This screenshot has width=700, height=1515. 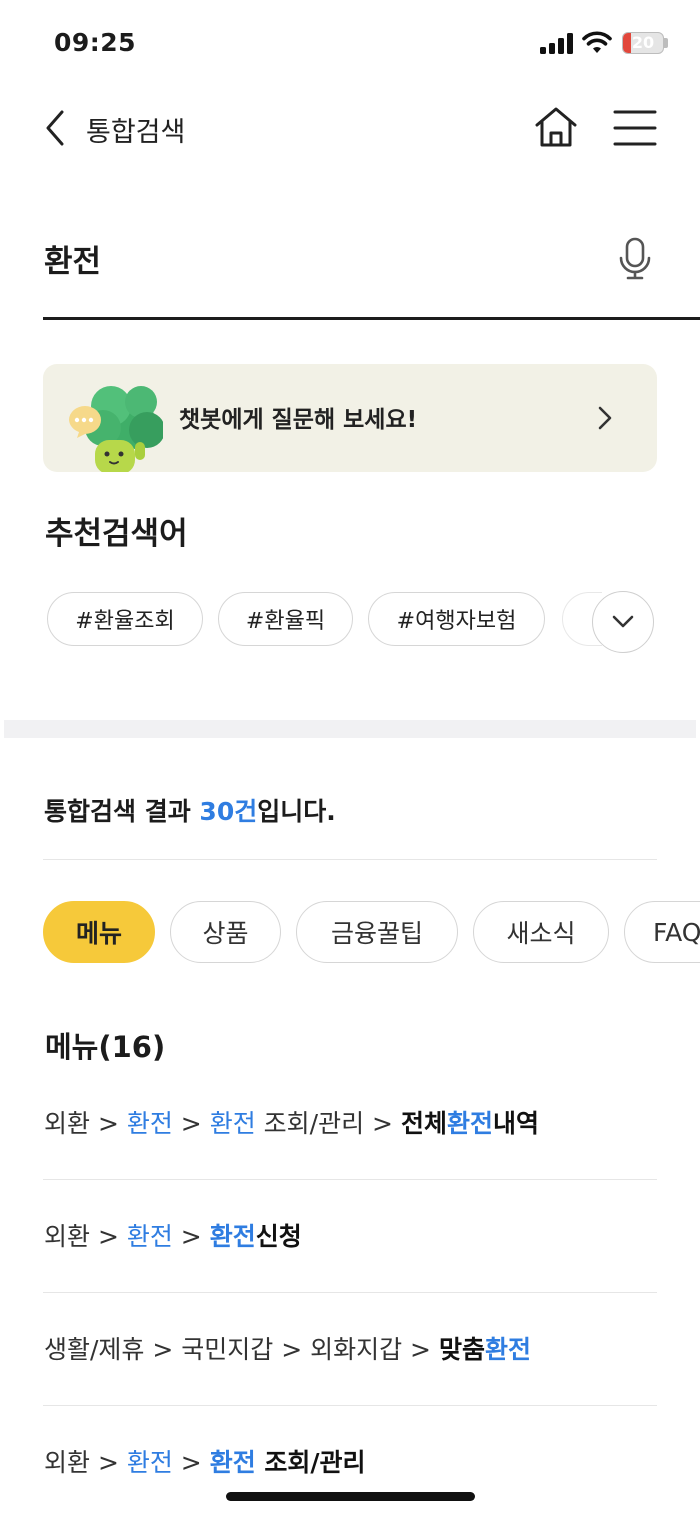 I want to click on status-time: 09:25, so click(x=95, y=42).